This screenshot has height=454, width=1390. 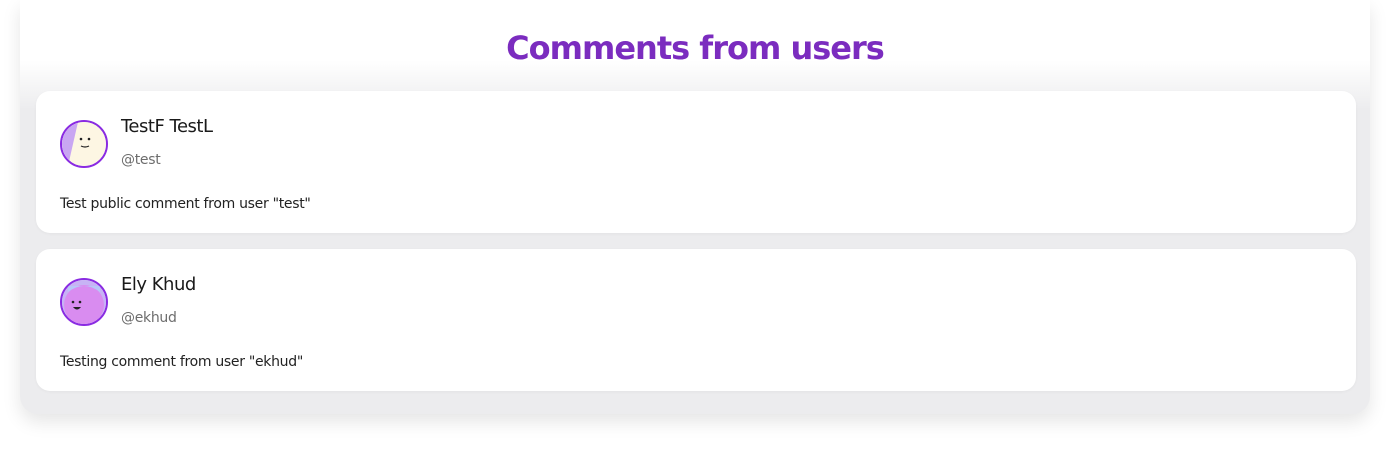 What do you see at coordinates (84, 302) in the screenshot?
I see `smiling-face-avatar-icon` at bounding box center [84, 302].